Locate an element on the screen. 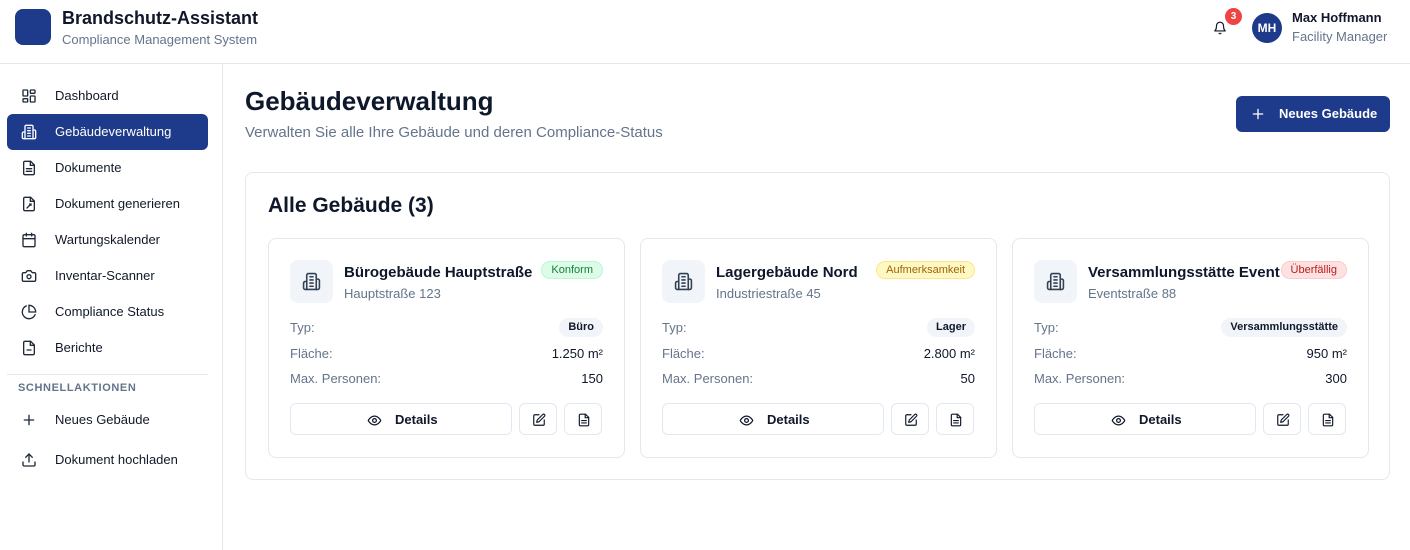  sidebar-item-dashboard: Dashboard is located at coordinates (107, 96).